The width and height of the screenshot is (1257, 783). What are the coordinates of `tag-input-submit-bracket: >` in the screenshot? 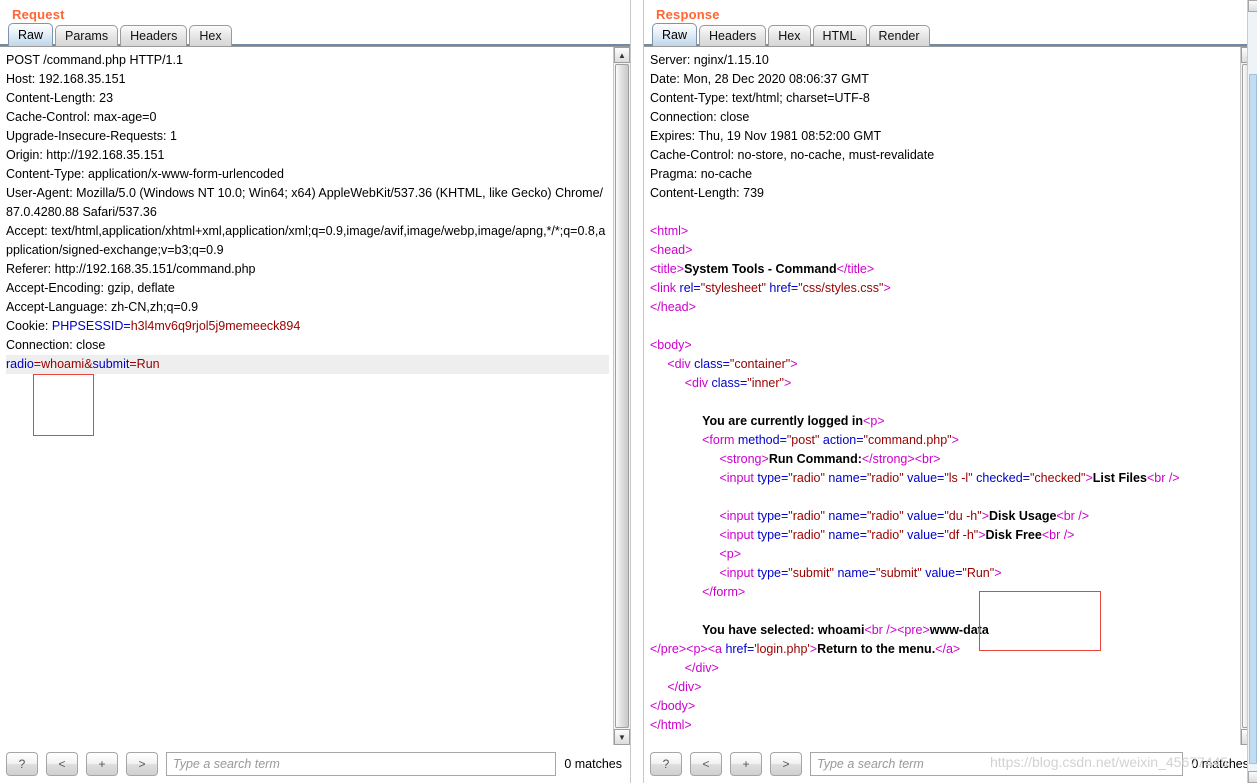 It's located at (998, 573).